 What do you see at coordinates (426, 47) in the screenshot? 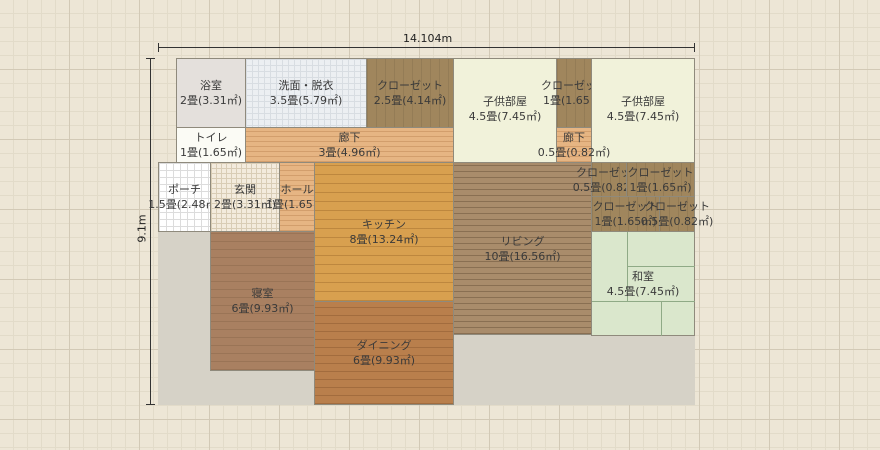
I see `width-dimension-line` at bounding box center [426, 47].